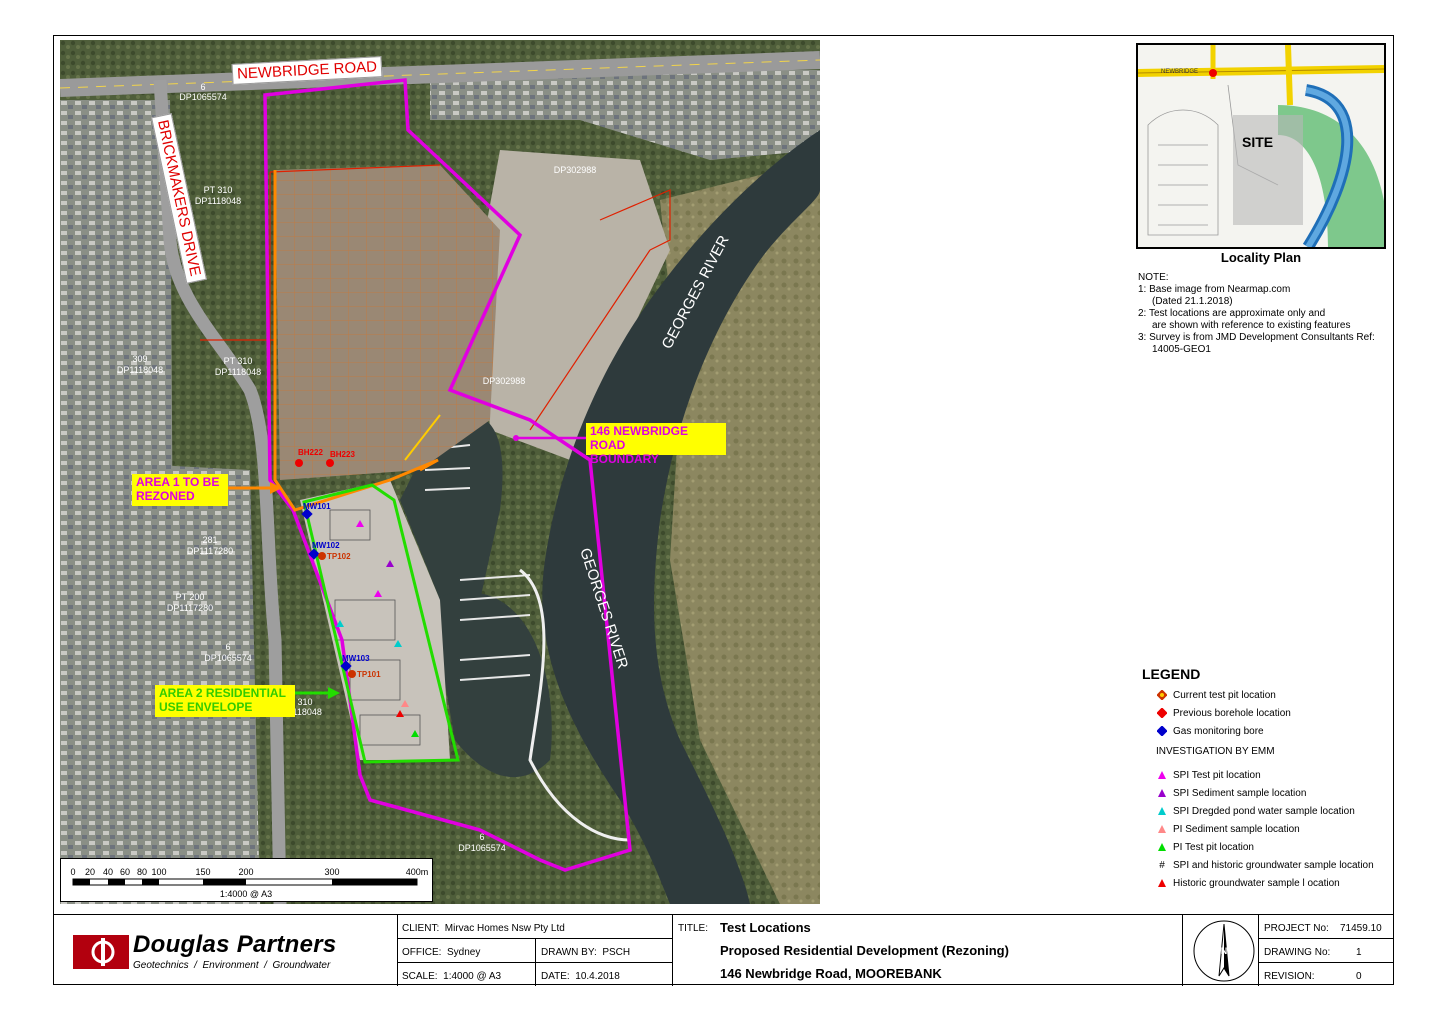 The width and height of the screenshot is (1446, 1022). I want to click on legend-label: Gas monitoring bore, so click(1218, 731).